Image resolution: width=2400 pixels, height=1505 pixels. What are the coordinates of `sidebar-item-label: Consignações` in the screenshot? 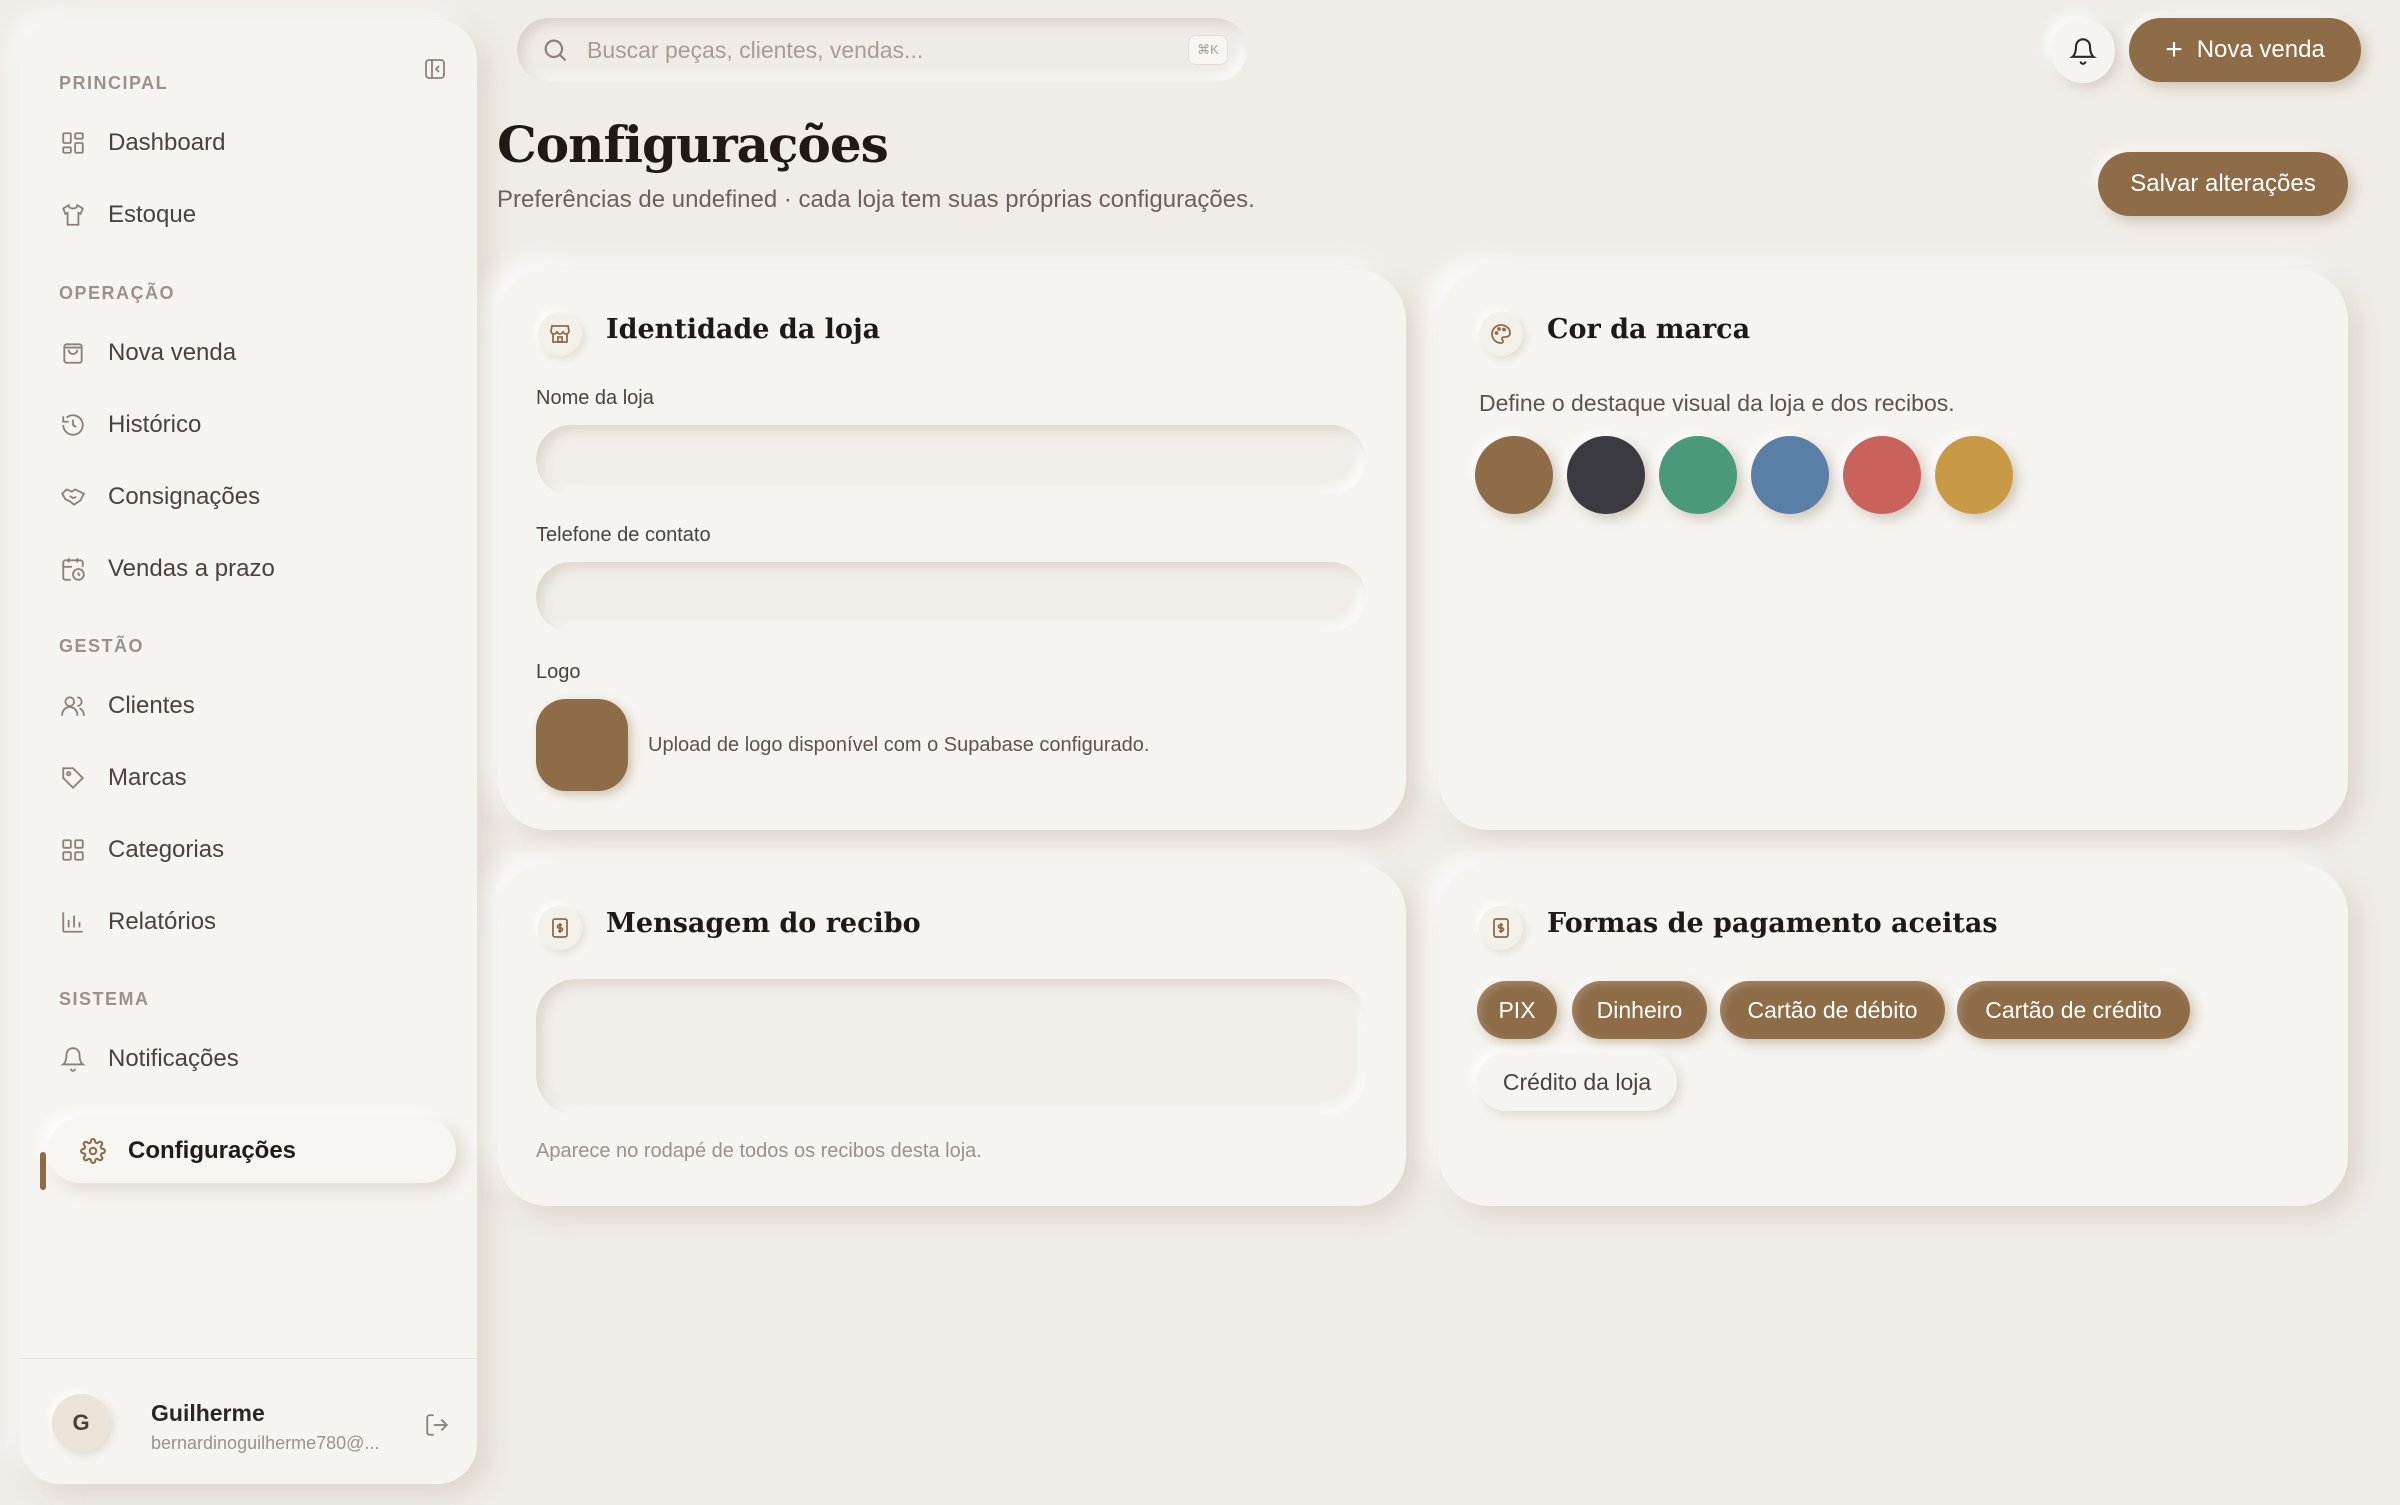 It's located at (184, 496).